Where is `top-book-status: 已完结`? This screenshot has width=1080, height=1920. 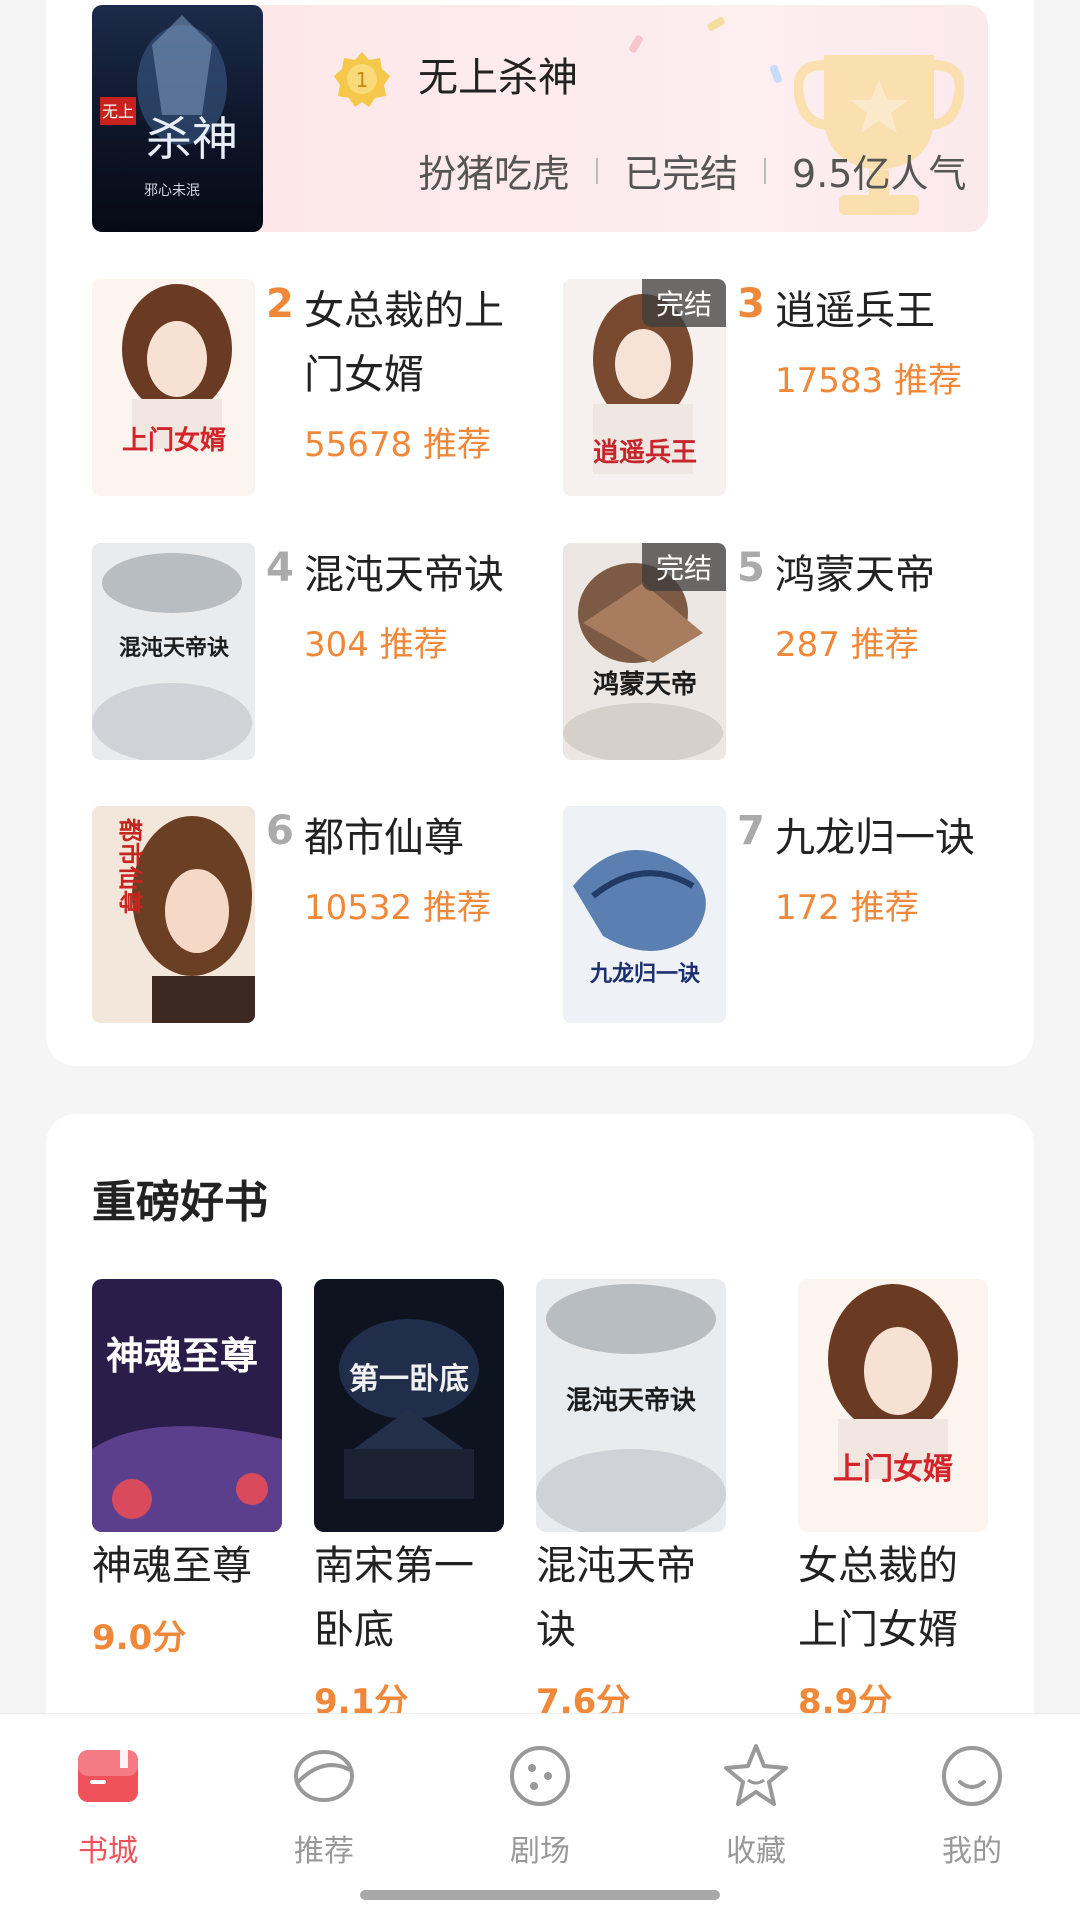 top-book-status: 已完结 is located at coordinates (681, 174).